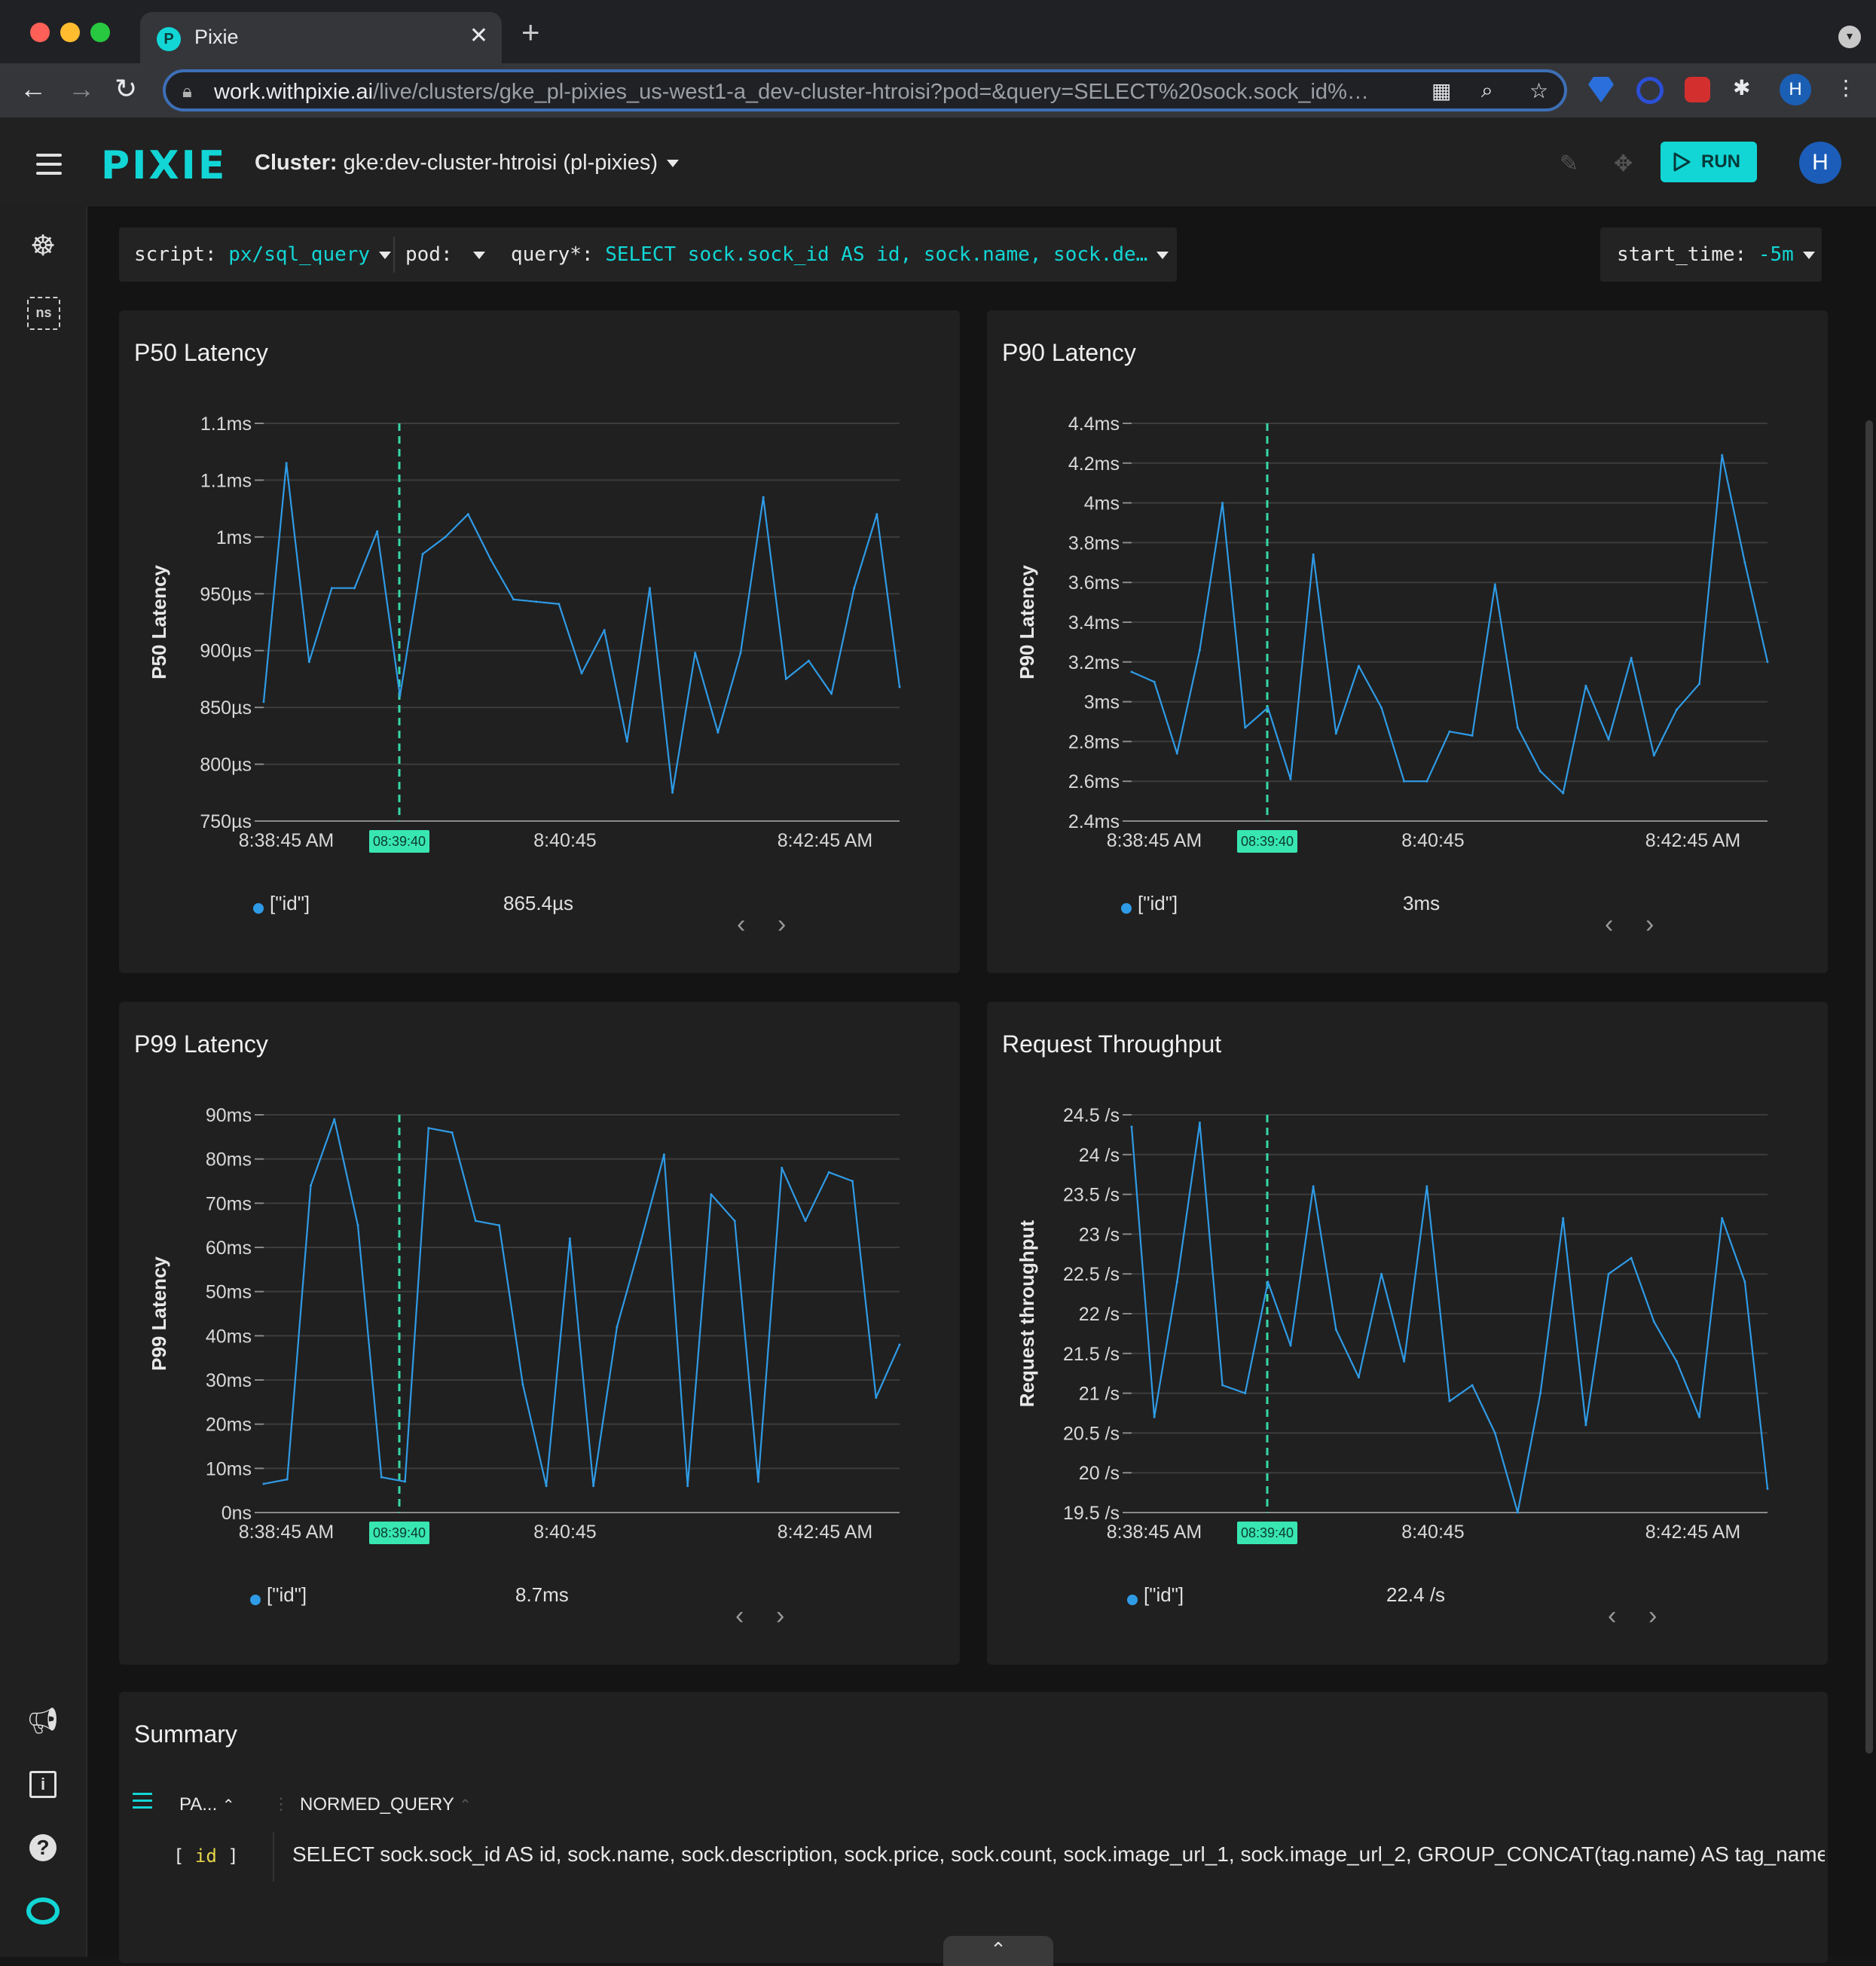  What do you see at coordinates (321, 37) in the screenshot?
I see `browser-tab: P Pixie ✕` at bounding box center [321, 37].